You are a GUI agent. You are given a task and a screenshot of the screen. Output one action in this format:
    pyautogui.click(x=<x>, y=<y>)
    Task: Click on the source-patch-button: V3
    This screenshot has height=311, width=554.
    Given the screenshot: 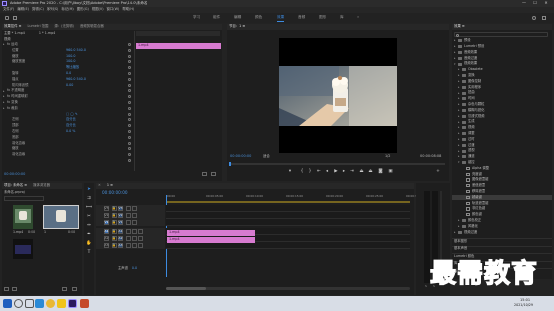 What is the action you would take?
    pyautogui.click(x=106, y=208)
    